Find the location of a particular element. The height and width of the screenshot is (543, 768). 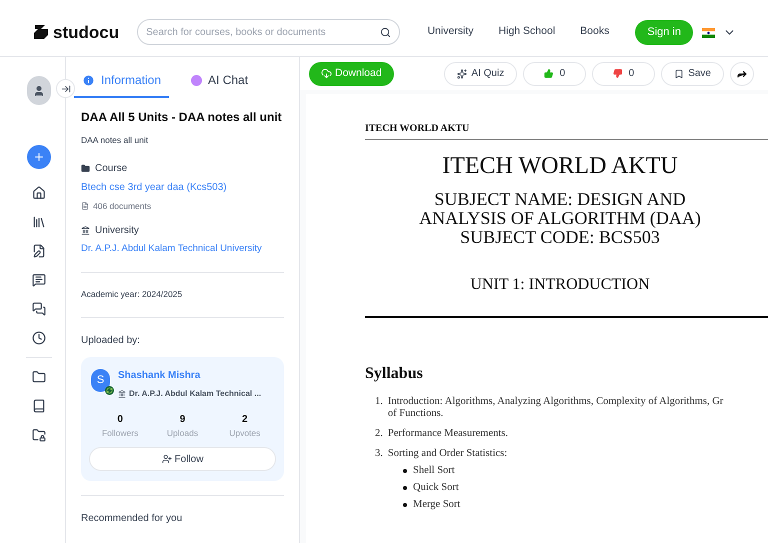

list-number: 1. is located at coordinates (379, 402).